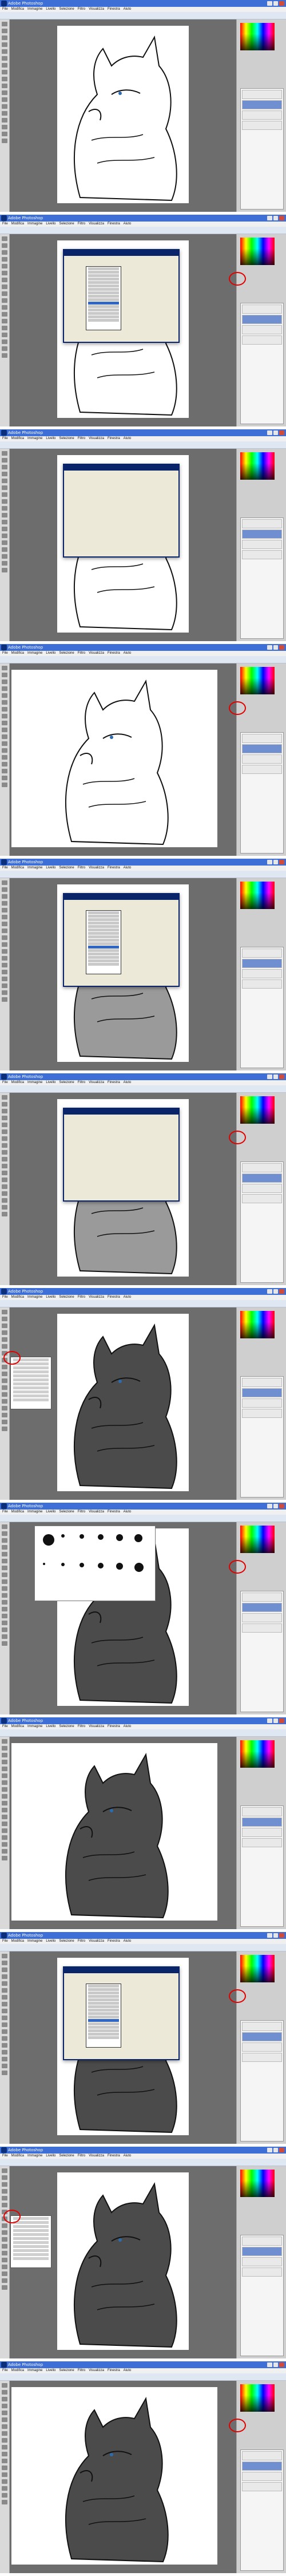 The image size is (286, 2576). I want to click on brush-presets-panel, so click(95, 1563).